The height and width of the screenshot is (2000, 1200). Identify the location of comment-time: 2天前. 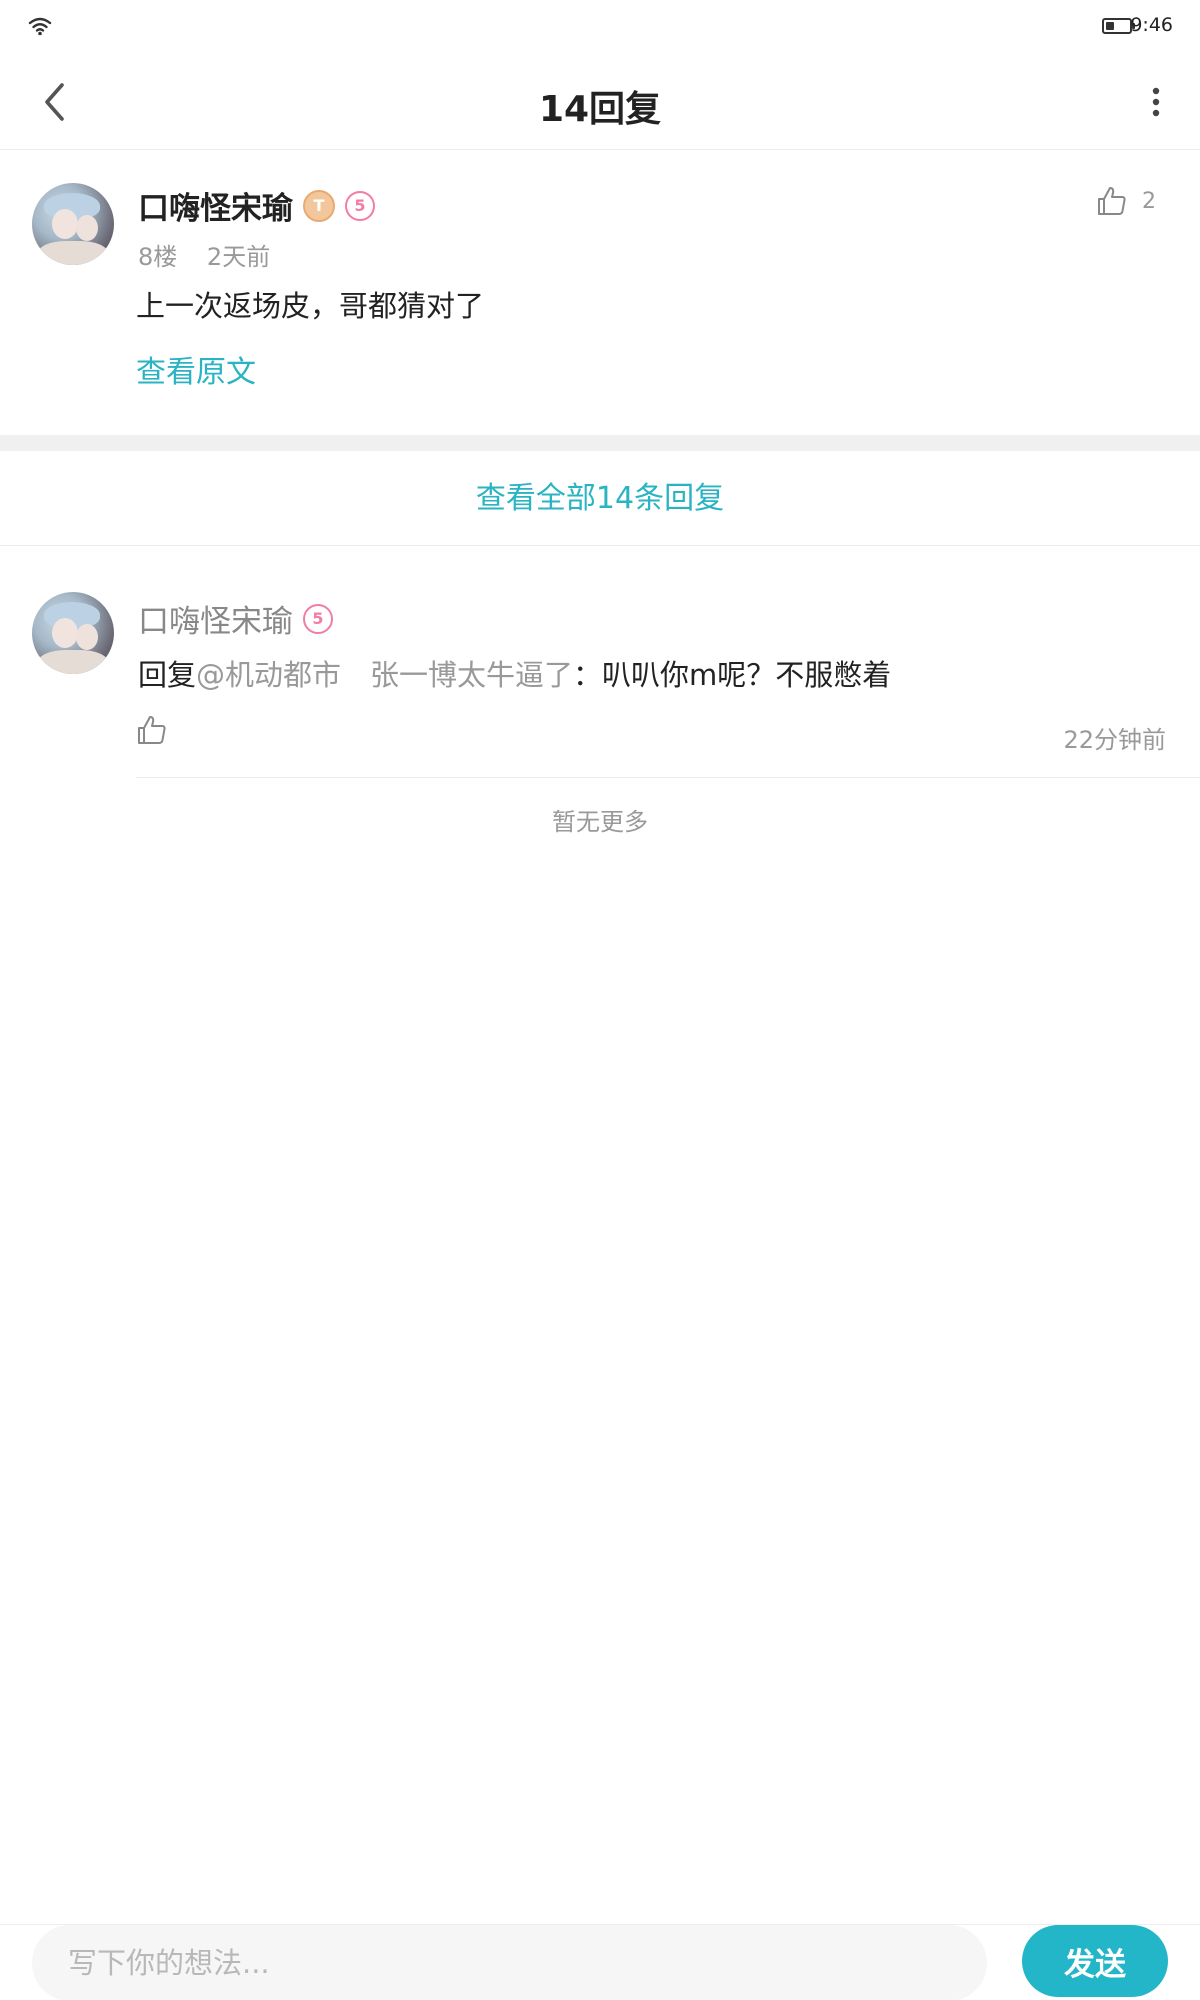
(238, 257).